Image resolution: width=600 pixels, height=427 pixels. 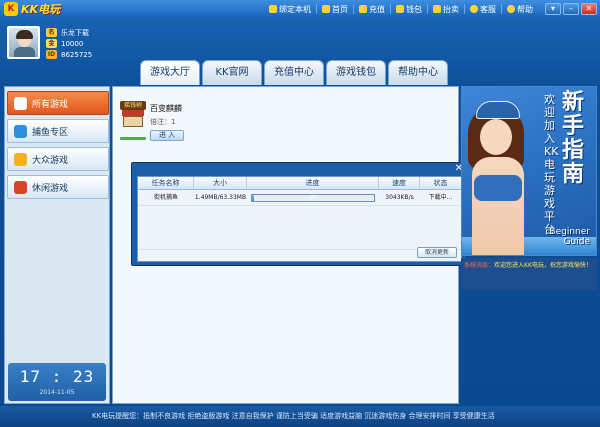 I want to click on user-coins-row: 金 10000, so click(x=69, y=43).